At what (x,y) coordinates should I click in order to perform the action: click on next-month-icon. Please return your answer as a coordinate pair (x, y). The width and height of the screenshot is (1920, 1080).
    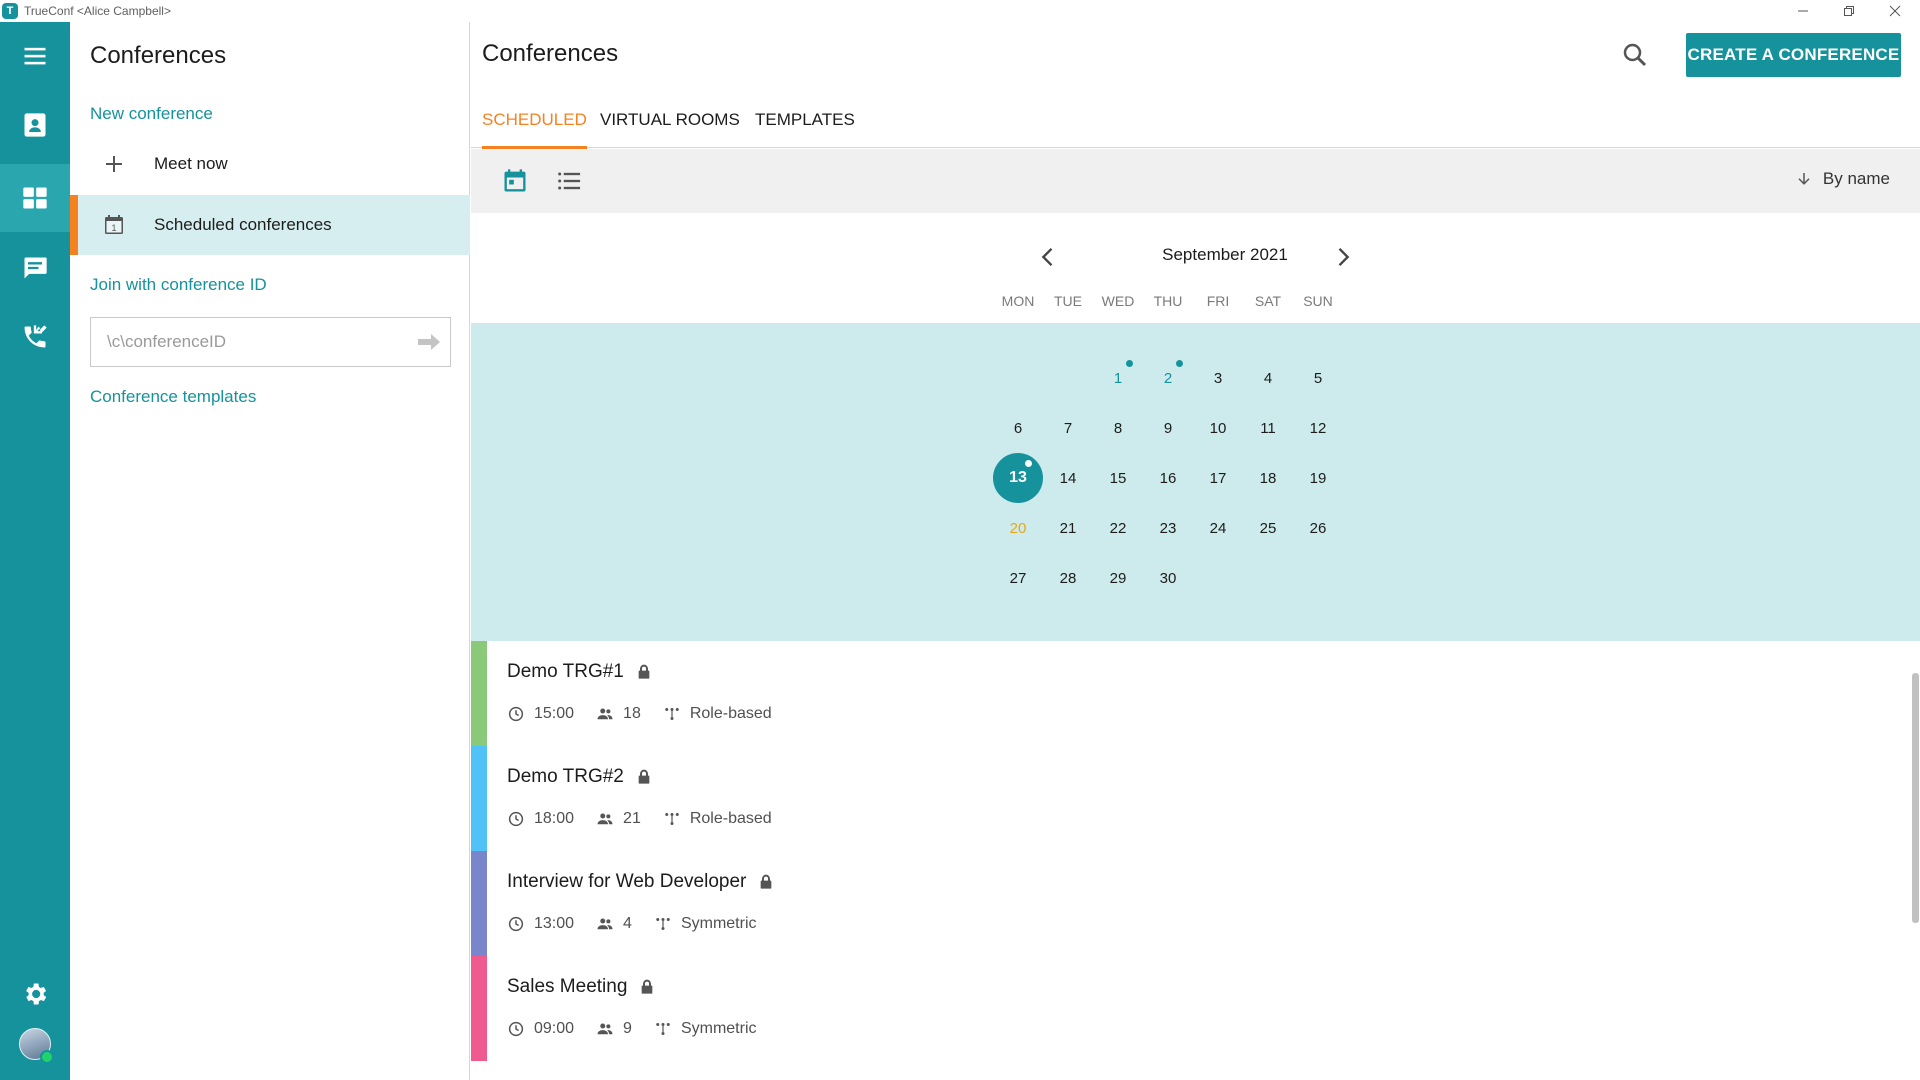
    Looking at the image, I should click on (1343, 257).